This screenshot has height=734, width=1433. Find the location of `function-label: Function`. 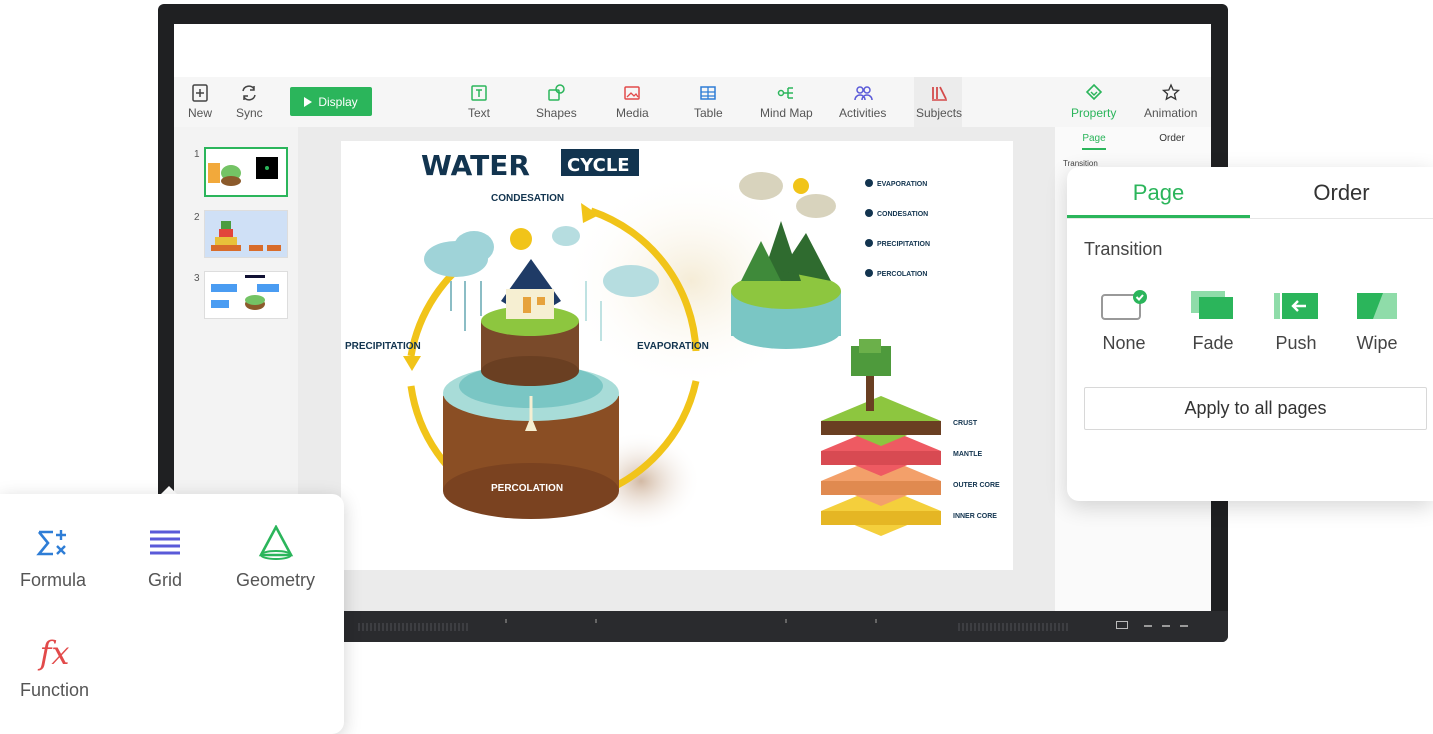

function-label: Function is located at coordinates (55, 690).